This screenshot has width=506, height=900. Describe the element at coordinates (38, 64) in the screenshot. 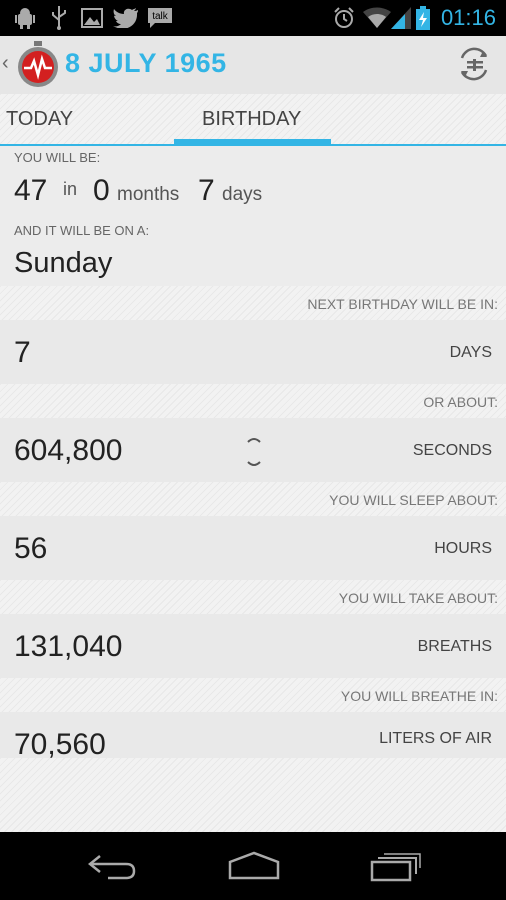

I see `heartbeat-stopwatch-icon` at that location.